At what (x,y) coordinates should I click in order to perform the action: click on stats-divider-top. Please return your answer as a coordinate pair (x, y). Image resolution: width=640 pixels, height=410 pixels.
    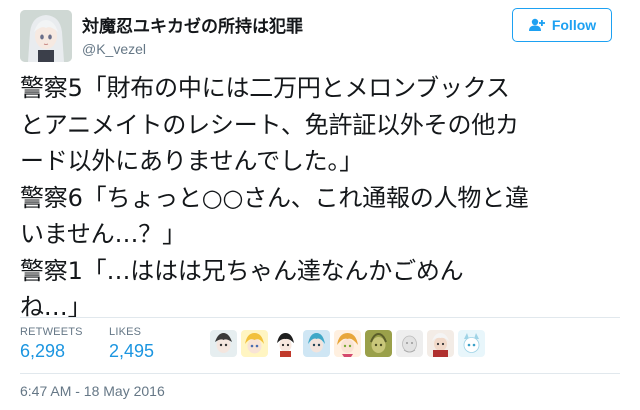
    Looking at the image, I should click on (320, 317).